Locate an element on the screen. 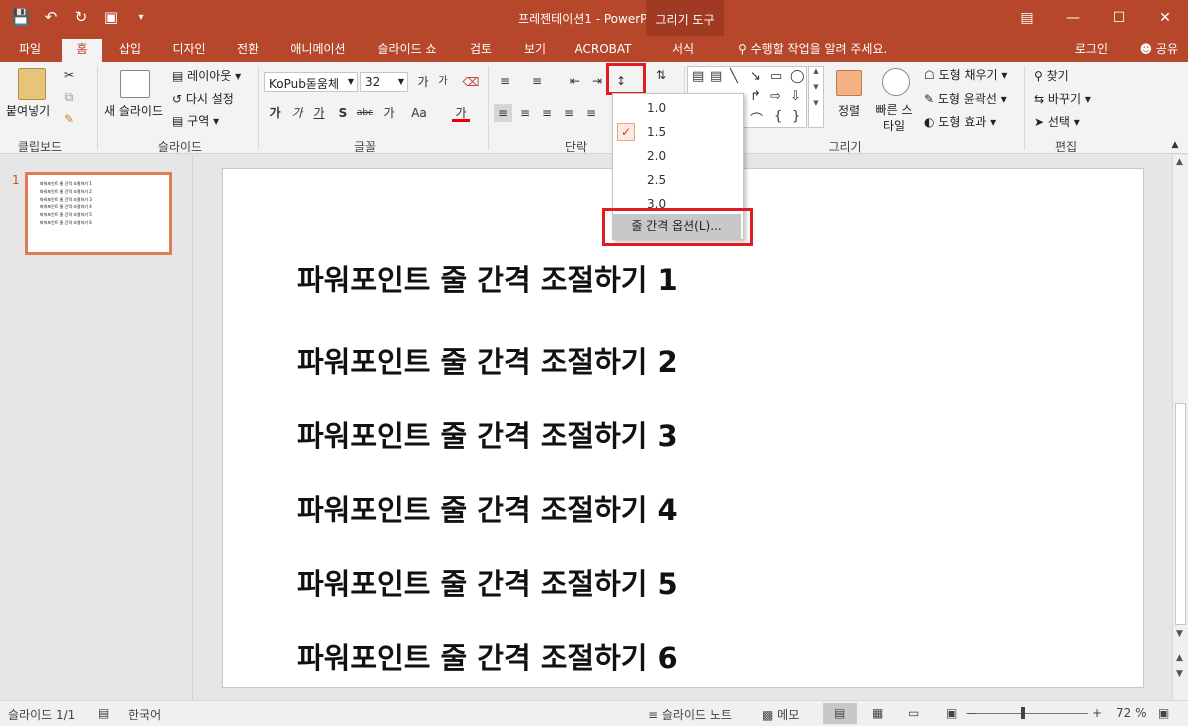 Image resolution: width=1188 pixels, height=726 pixels. new-slide-icon is located at coordinates (135, 84).